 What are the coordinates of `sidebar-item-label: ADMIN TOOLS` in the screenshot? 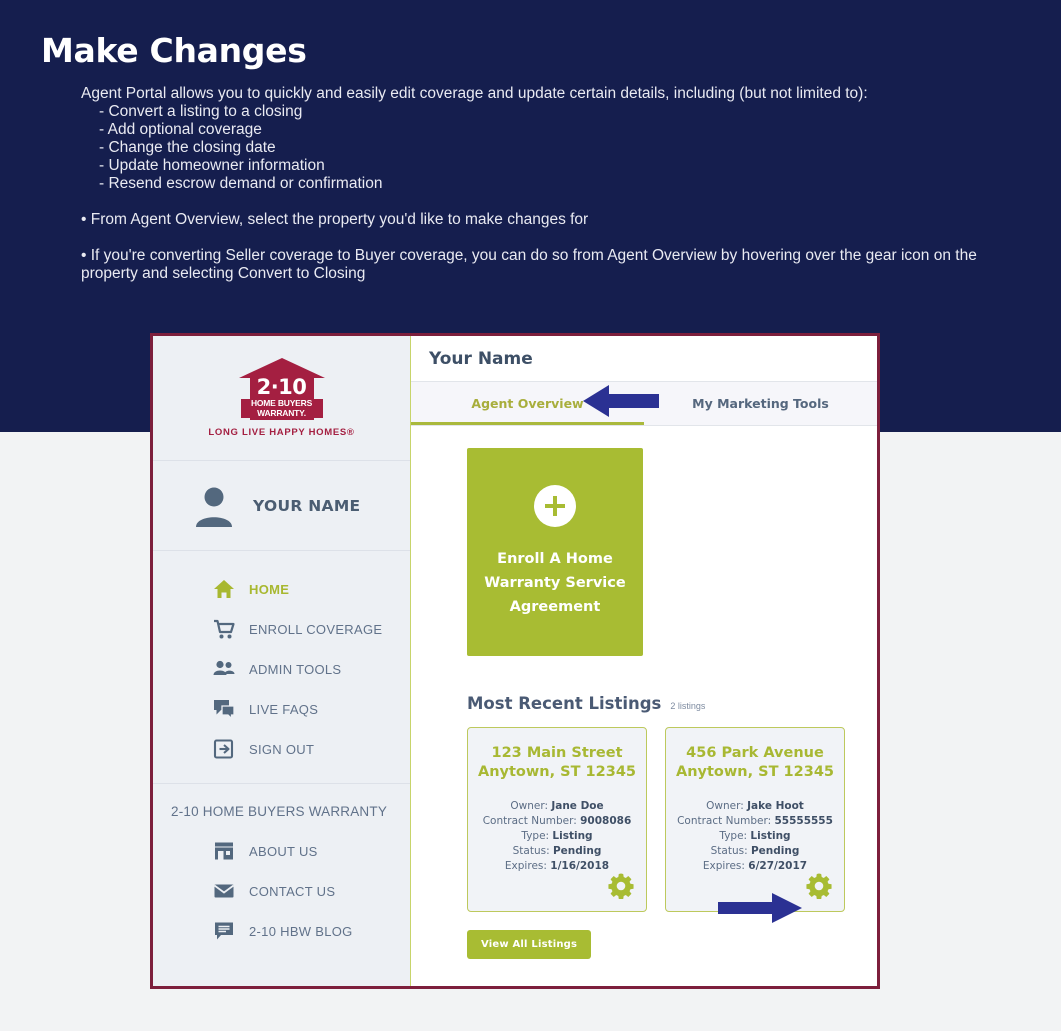 It's located at (295, 669).